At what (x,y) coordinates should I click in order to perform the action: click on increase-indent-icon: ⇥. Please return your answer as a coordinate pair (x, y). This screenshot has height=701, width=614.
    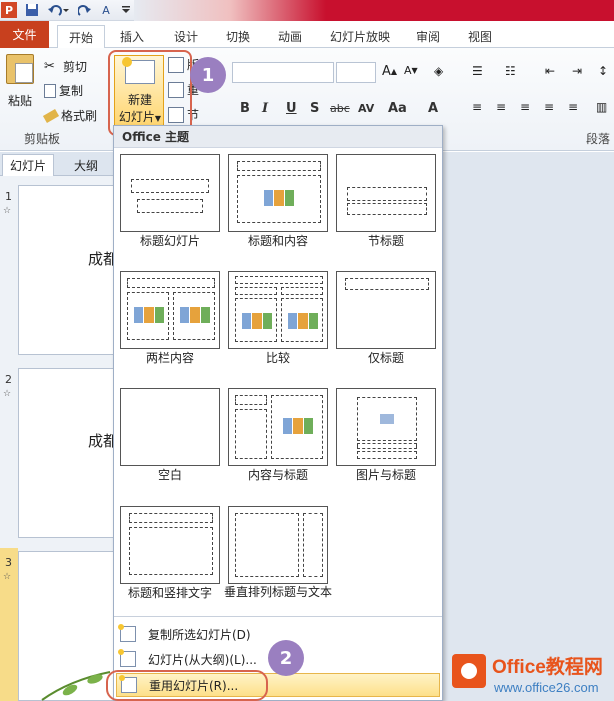
    Looking at the image, I should click on (577, 71).